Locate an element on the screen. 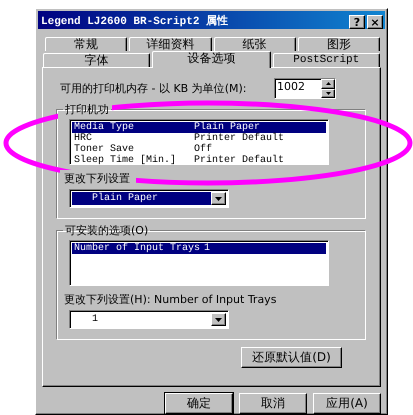 The height and width of the screenshot is (415, 413). close-button: × is located at coordinates (375, 22).